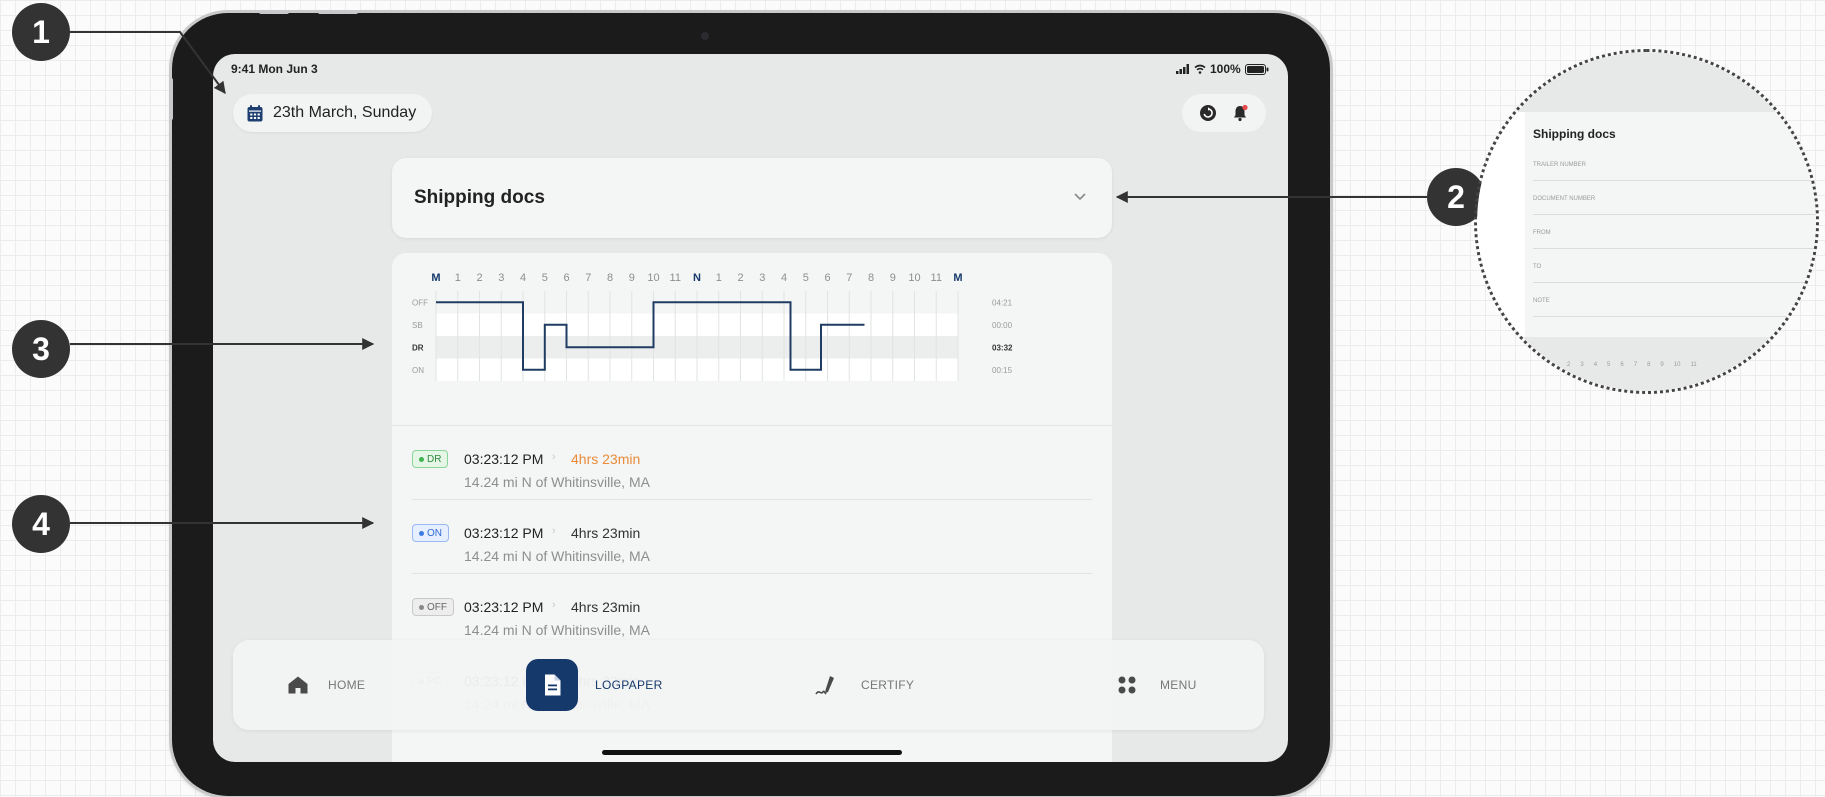 The image size is (1825, 797). Describe the element at coordinates (705, 36) in the screenshot. I see `front-camera` at that location.